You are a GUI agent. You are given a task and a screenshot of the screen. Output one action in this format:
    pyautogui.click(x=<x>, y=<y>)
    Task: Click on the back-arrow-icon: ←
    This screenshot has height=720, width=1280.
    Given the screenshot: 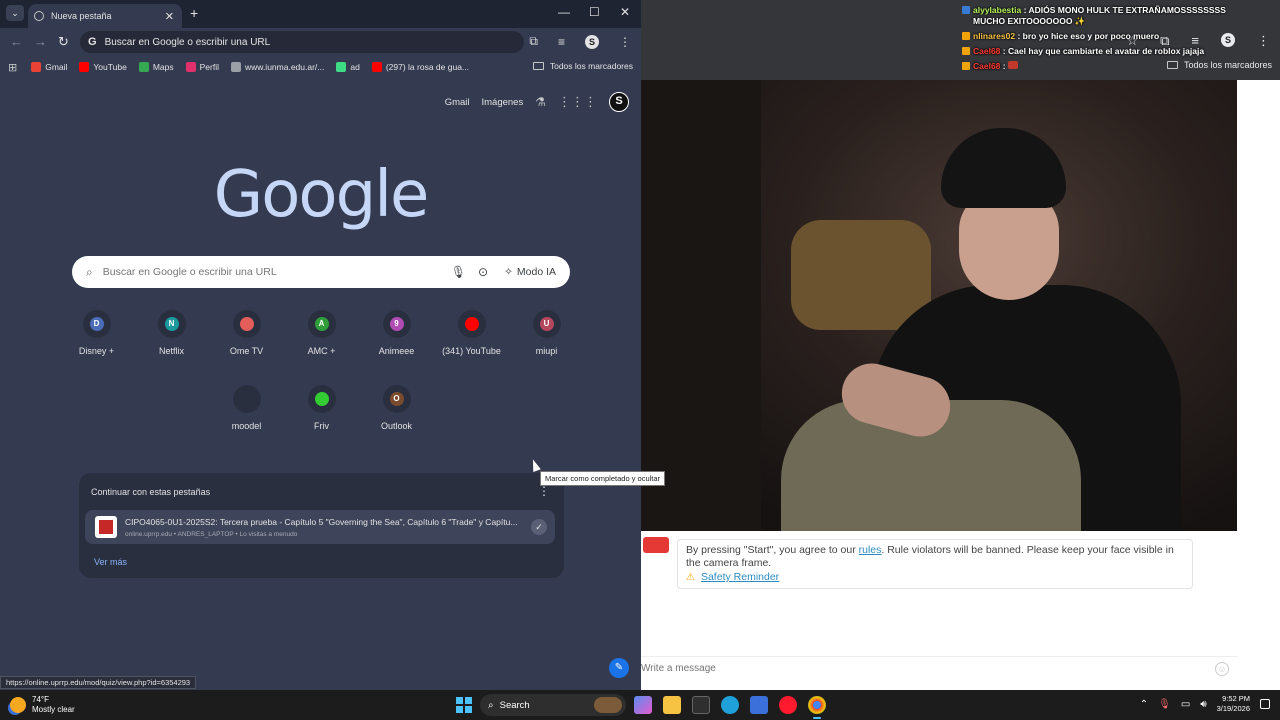 What is the action you would take?
    pyautogui.click(x=16, y=41)
    